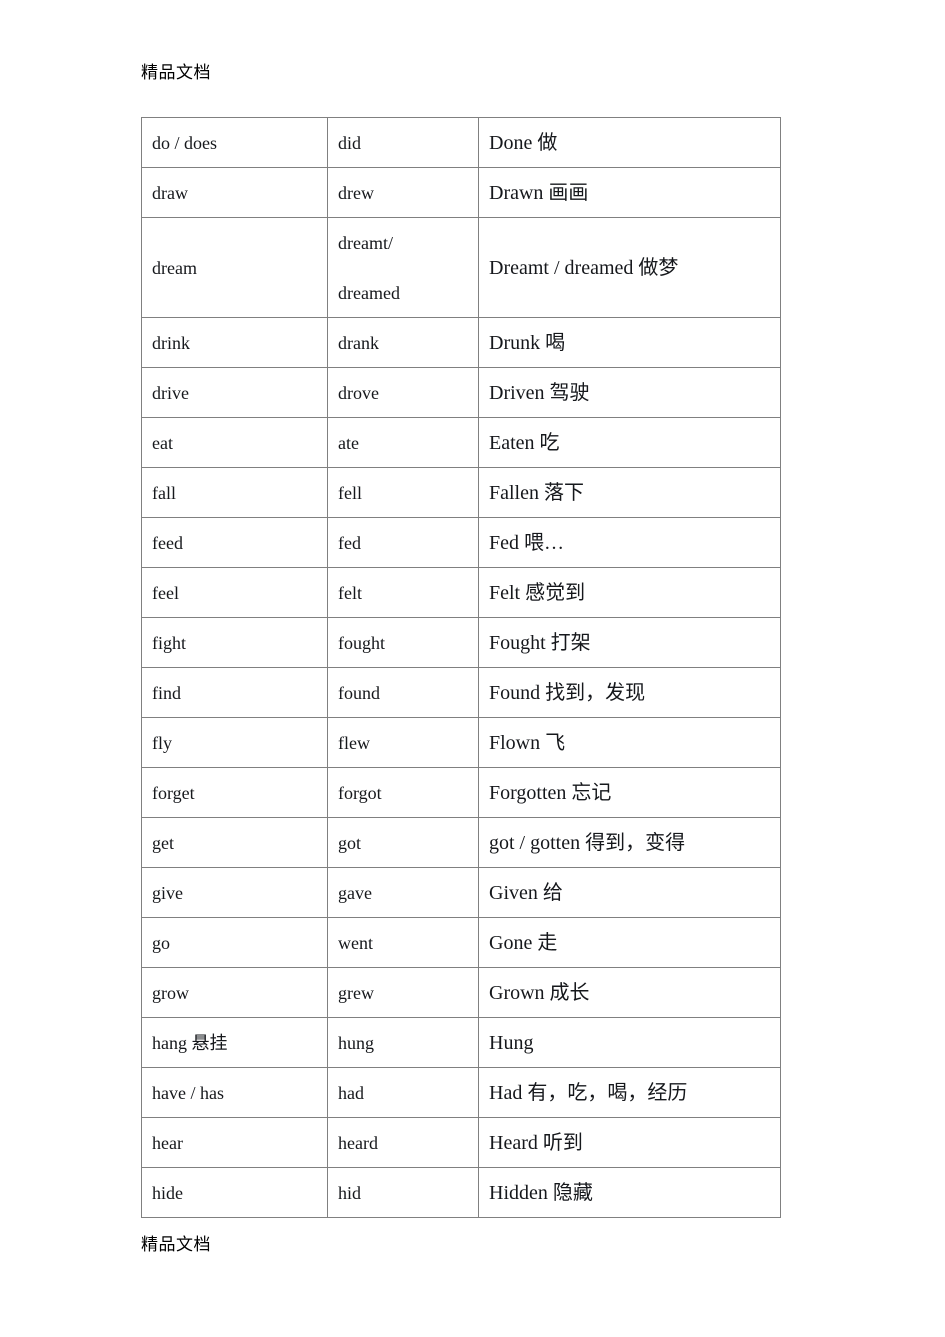  What do you see at coordinates (403, 842) in the screenshot?
I see `cell-past-simple: got` at bounding box center [403, 842].